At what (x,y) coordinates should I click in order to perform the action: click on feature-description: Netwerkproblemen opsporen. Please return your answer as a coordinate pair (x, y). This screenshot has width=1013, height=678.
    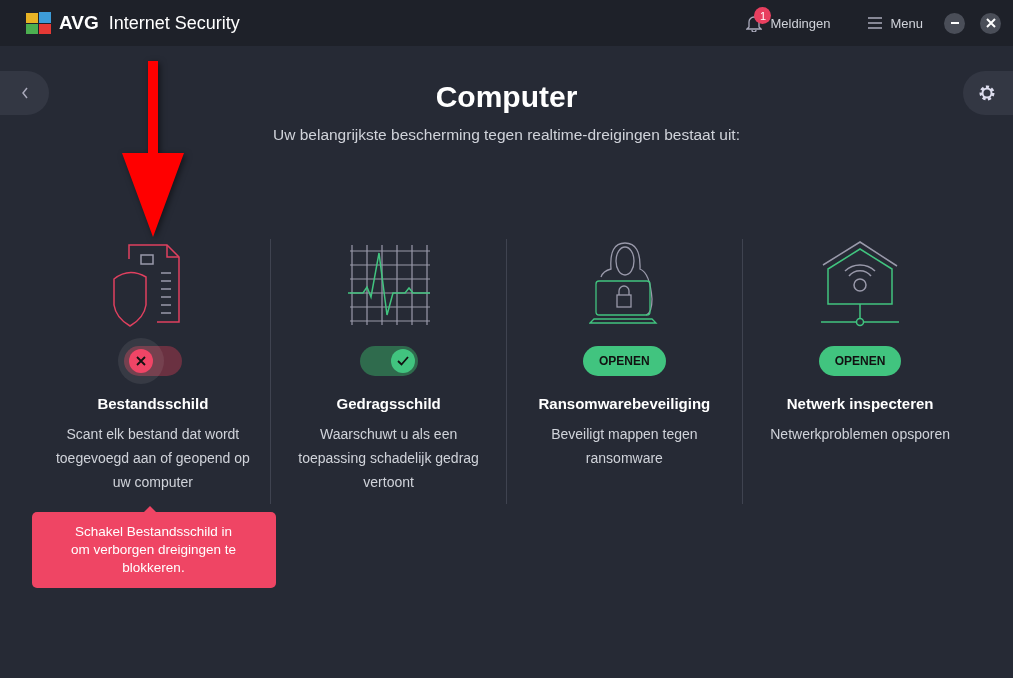
    Looking at the image, I should click on (860, 434).